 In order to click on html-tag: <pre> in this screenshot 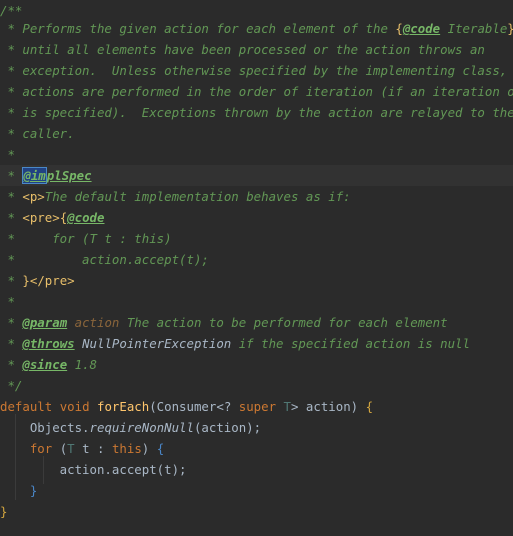, I will do `click(41, 217)`.